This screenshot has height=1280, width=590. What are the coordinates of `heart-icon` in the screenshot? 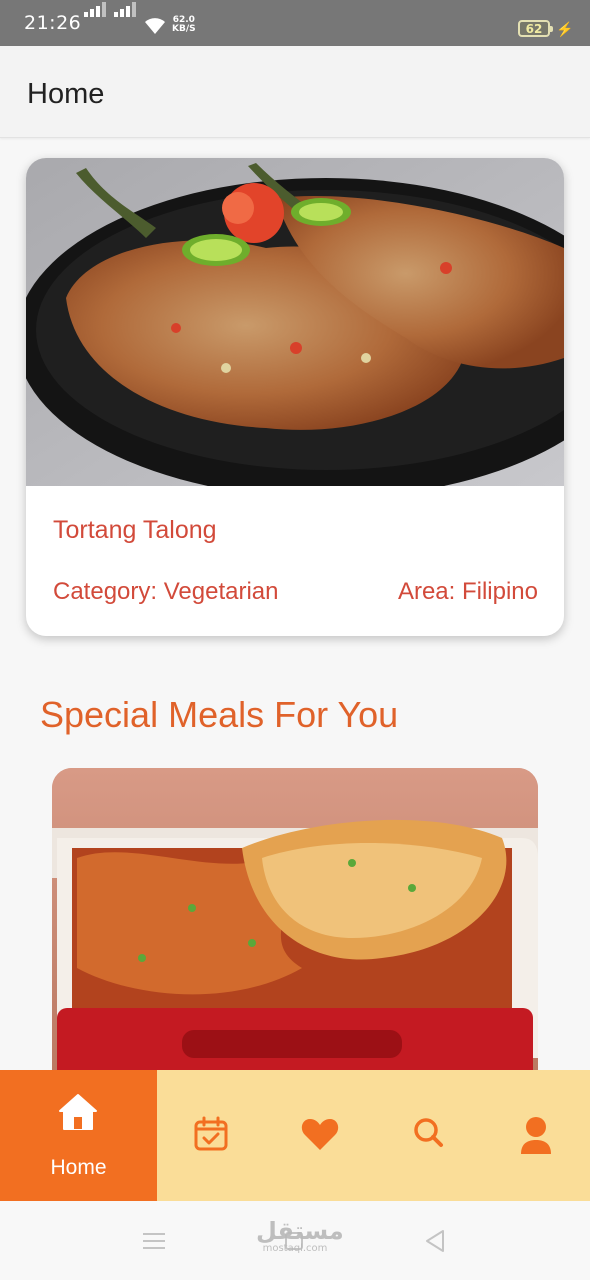 It's located at (320, 1134).